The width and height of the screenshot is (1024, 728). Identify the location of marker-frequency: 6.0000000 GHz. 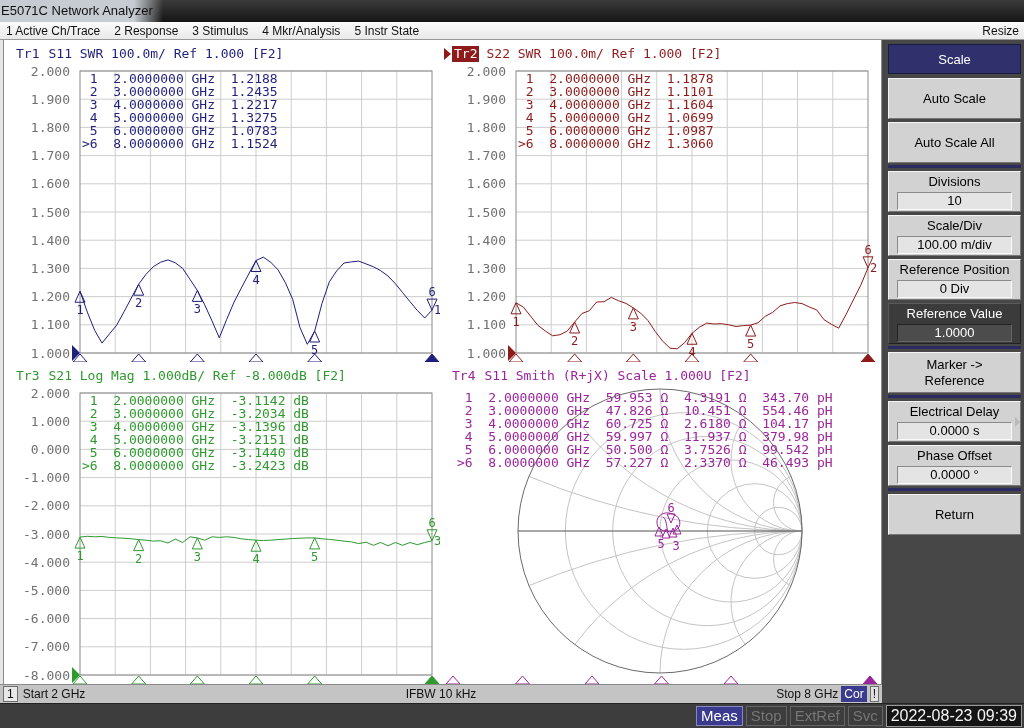
(164, 130).